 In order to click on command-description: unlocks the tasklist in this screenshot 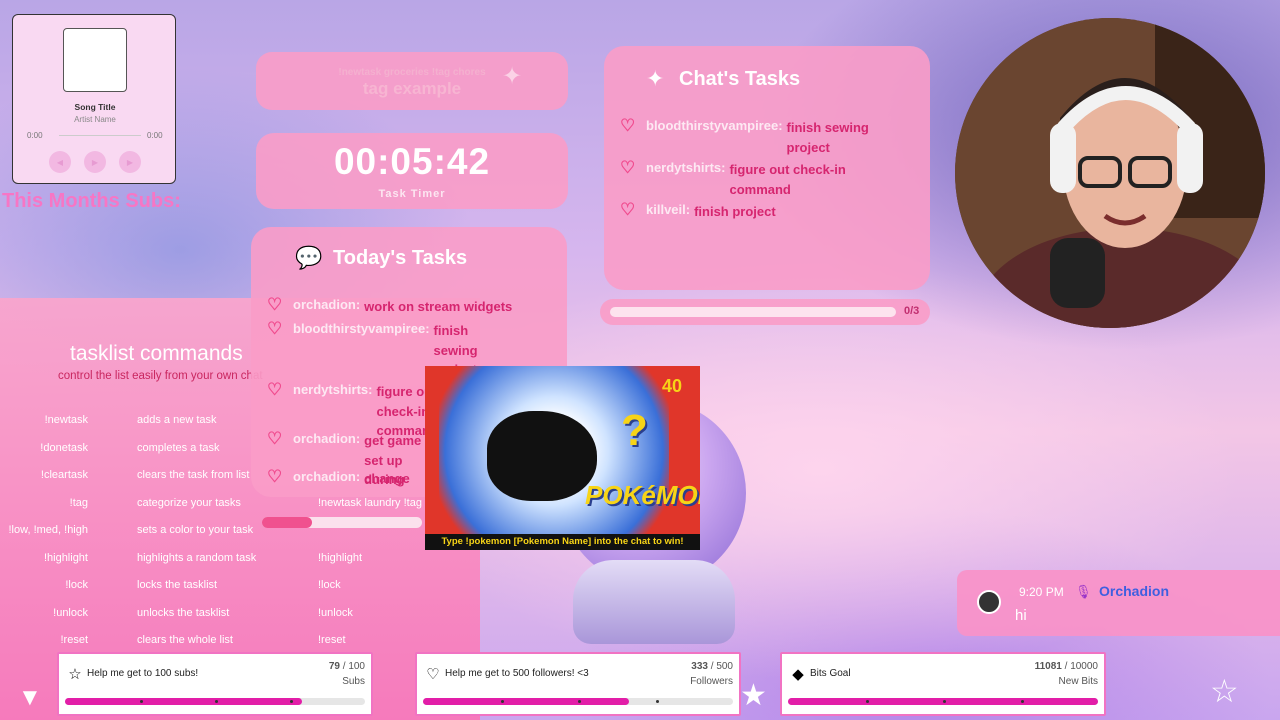, I will do `click(183, 612)`.